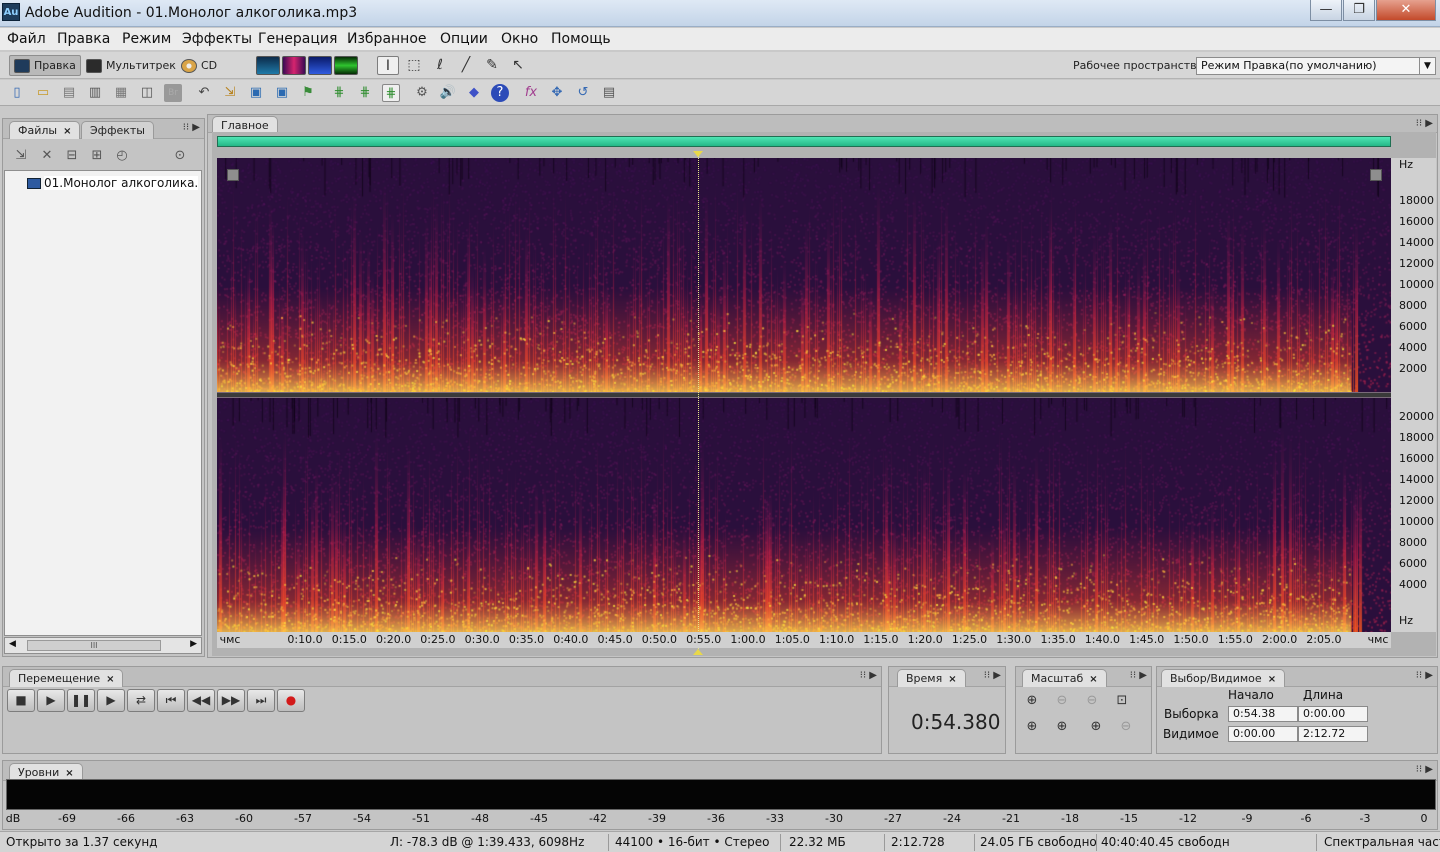  Describe the element at coordinates (414, 65) in the screenshot. I see `marquee-tool-icon: ⬚` at that location.